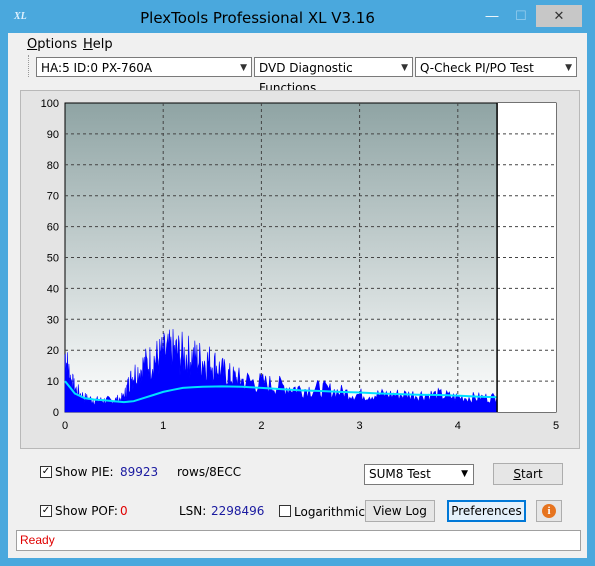 This screenshot has width=595, height=566. I want to click on status-bar: Ready, so click(298, 540).